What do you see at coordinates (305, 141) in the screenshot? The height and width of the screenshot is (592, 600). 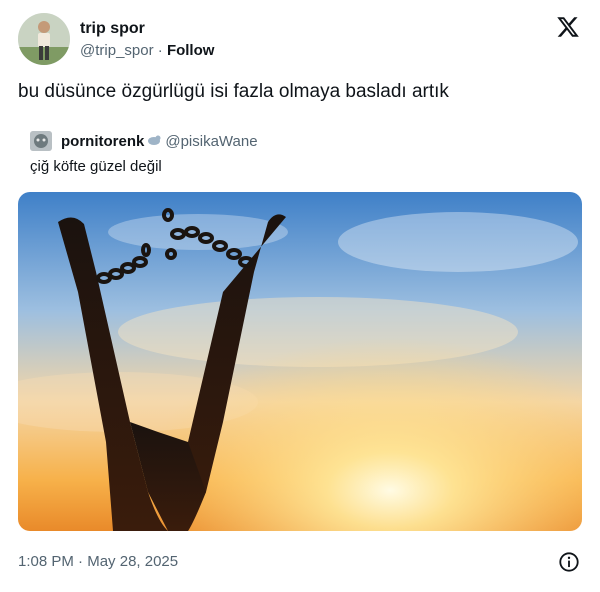 I see `quoted-tweet-header: pornitorenk @pisikaWane` at bounding box center [305, 141].